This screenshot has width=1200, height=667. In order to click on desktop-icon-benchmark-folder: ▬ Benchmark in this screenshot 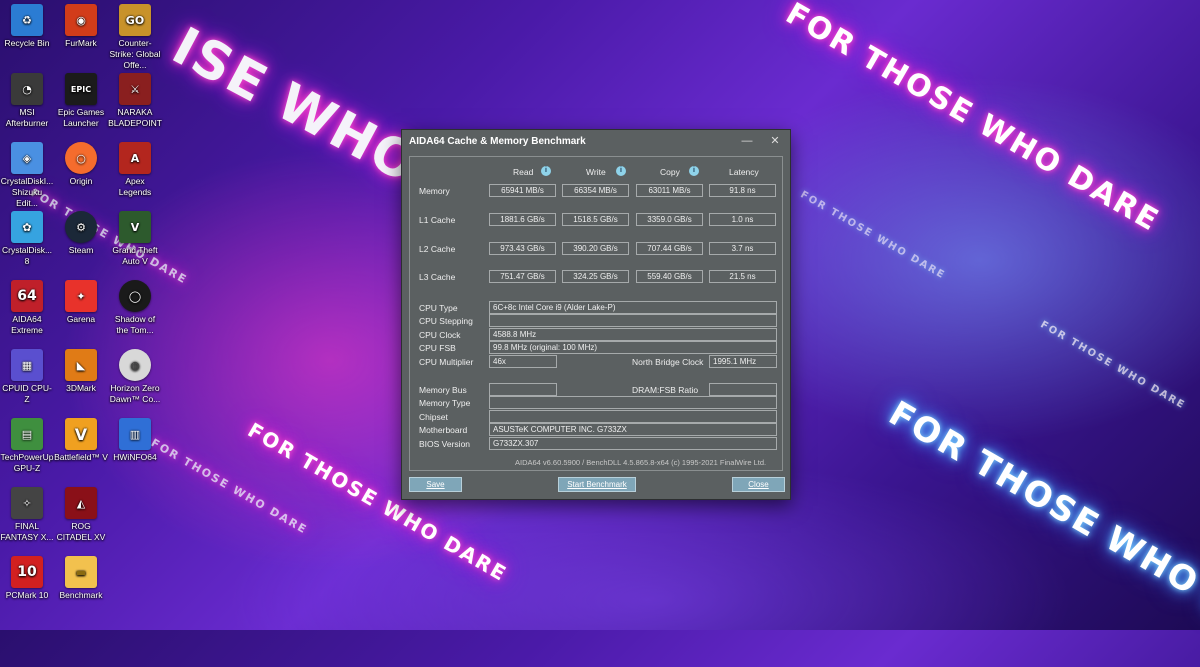, I will do `click(81, 578)`.